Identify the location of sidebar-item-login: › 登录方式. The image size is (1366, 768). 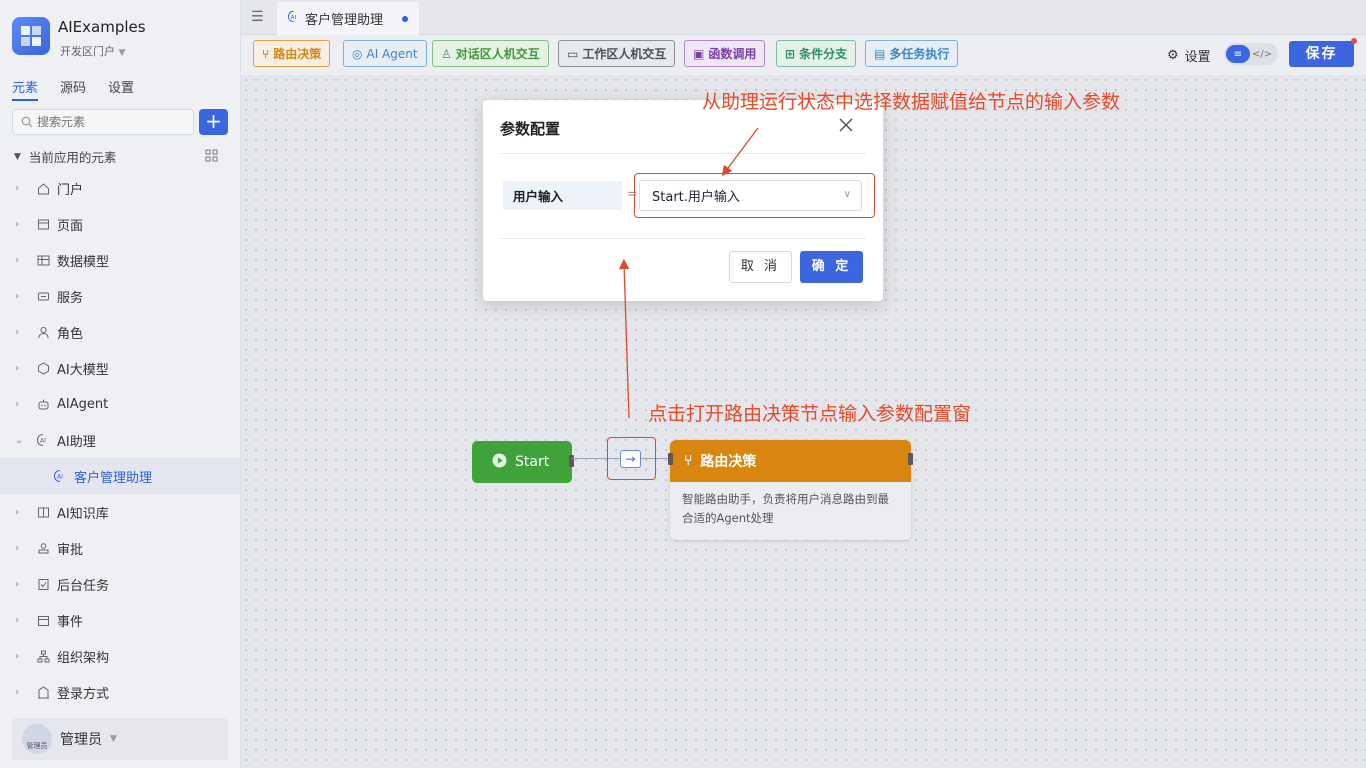
(120, 692).